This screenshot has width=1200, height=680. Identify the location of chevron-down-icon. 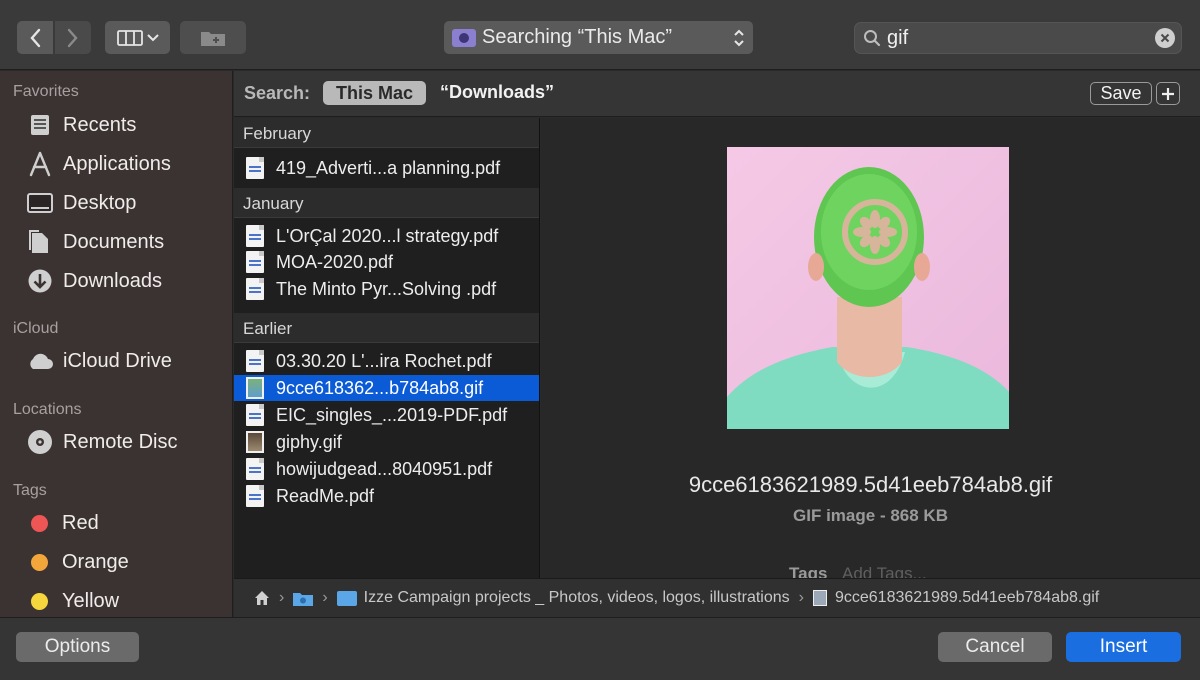
(152, 37).